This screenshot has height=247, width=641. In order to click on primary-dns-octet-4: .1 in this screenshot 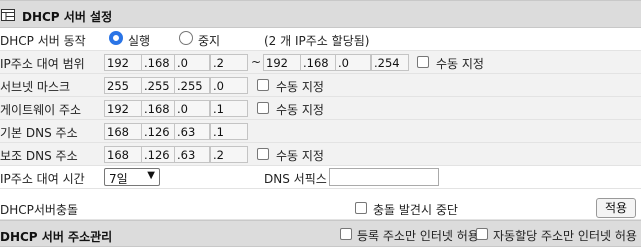, I will do `click(229, 131)`.